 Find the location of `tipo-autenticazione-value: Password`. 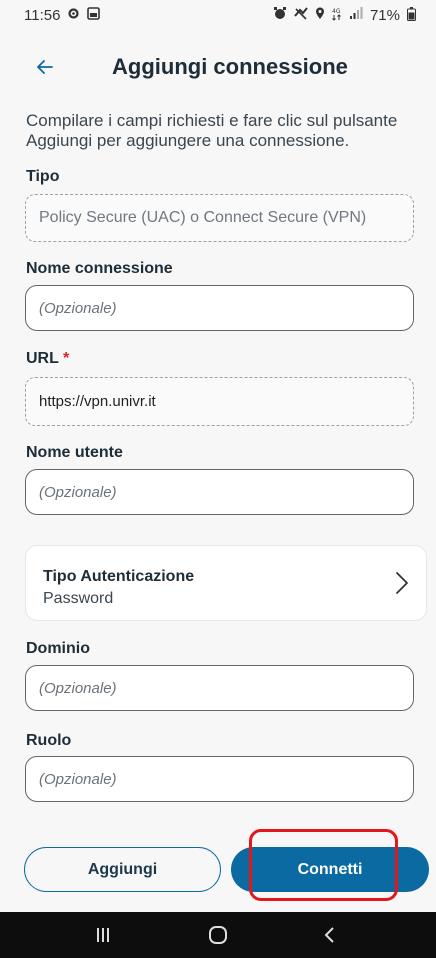

tipo-autenticazione-value: Password is located at coordinates (78, 598).